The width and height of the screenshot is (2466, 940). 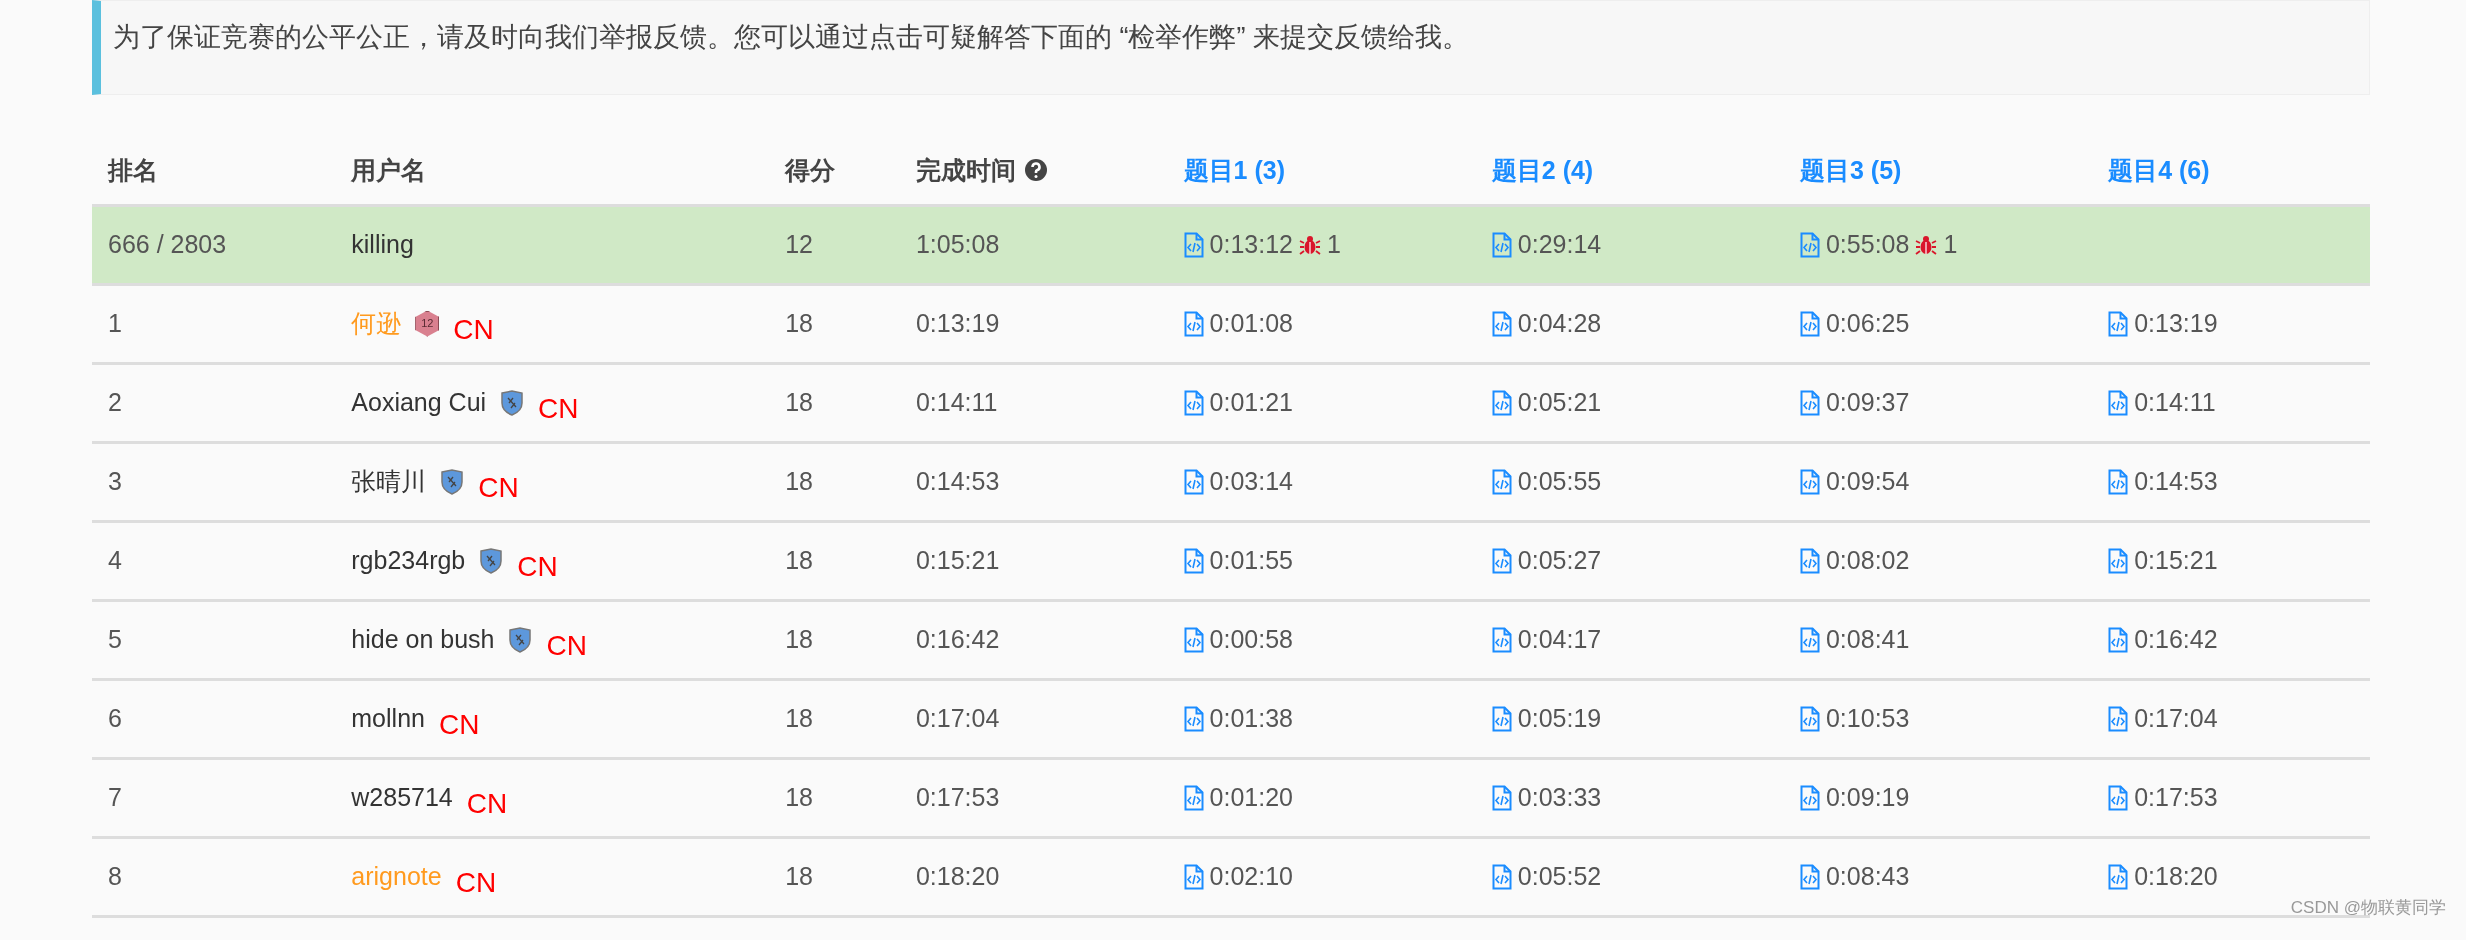 What do you see at coordinates (1251, 402) in the screenshot?
I see `solve-time-text: 0:01:21` at bounding box center [1251, 402].